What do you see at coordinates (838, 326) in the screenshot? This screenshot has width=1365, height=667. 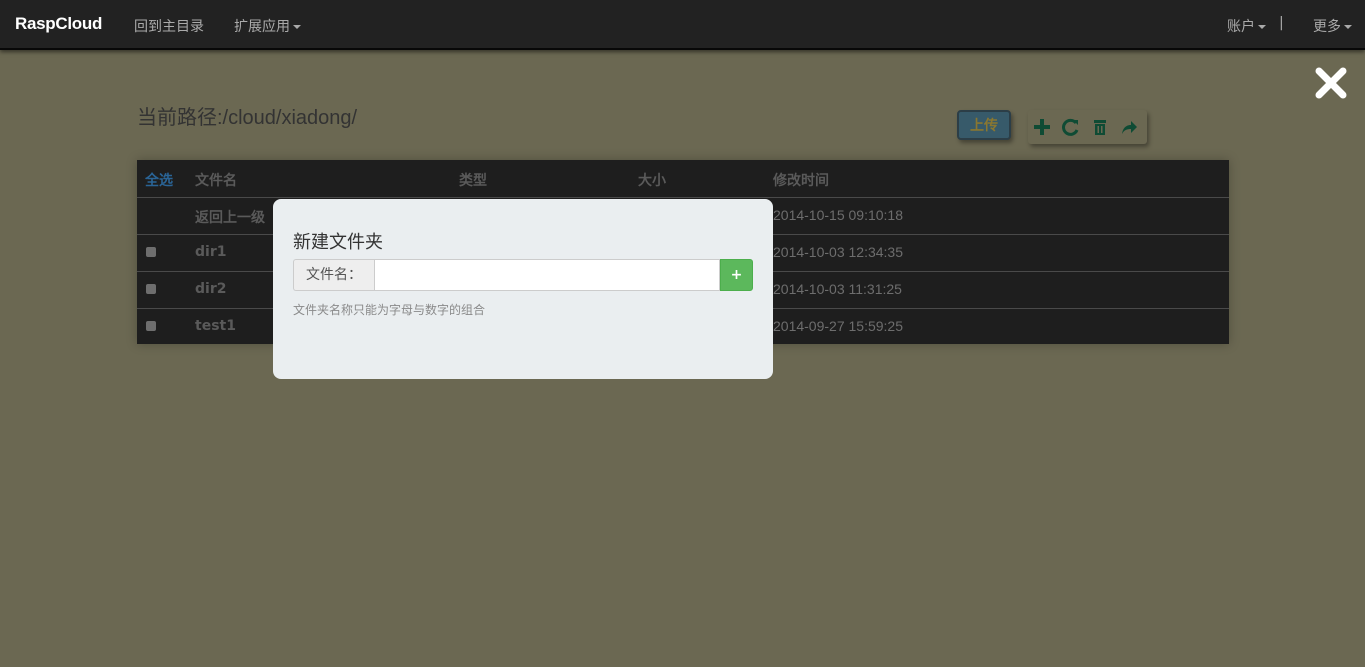 I see `file-mtime: 2014-09-27 15:59:25` at bounding box center [838, 326].